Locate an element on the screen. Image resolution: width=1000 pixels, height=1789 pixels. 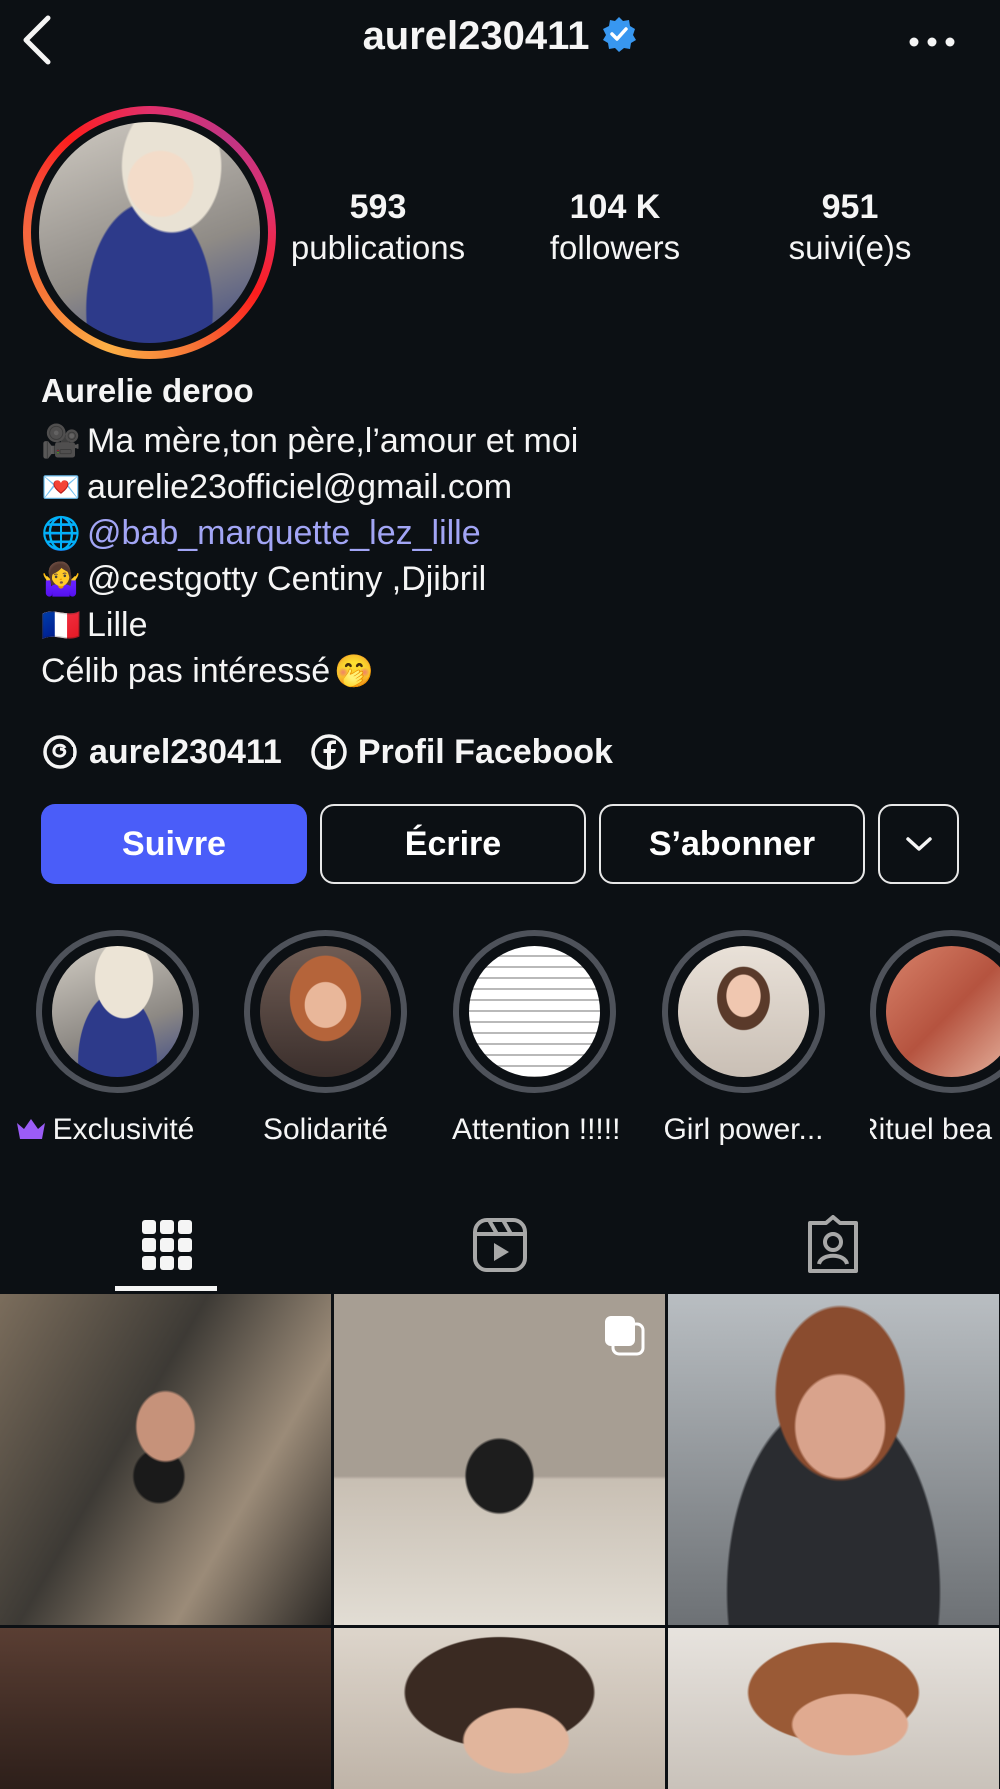
highlight-solidarite: Solidarité is located at coordinates (325, 1038).